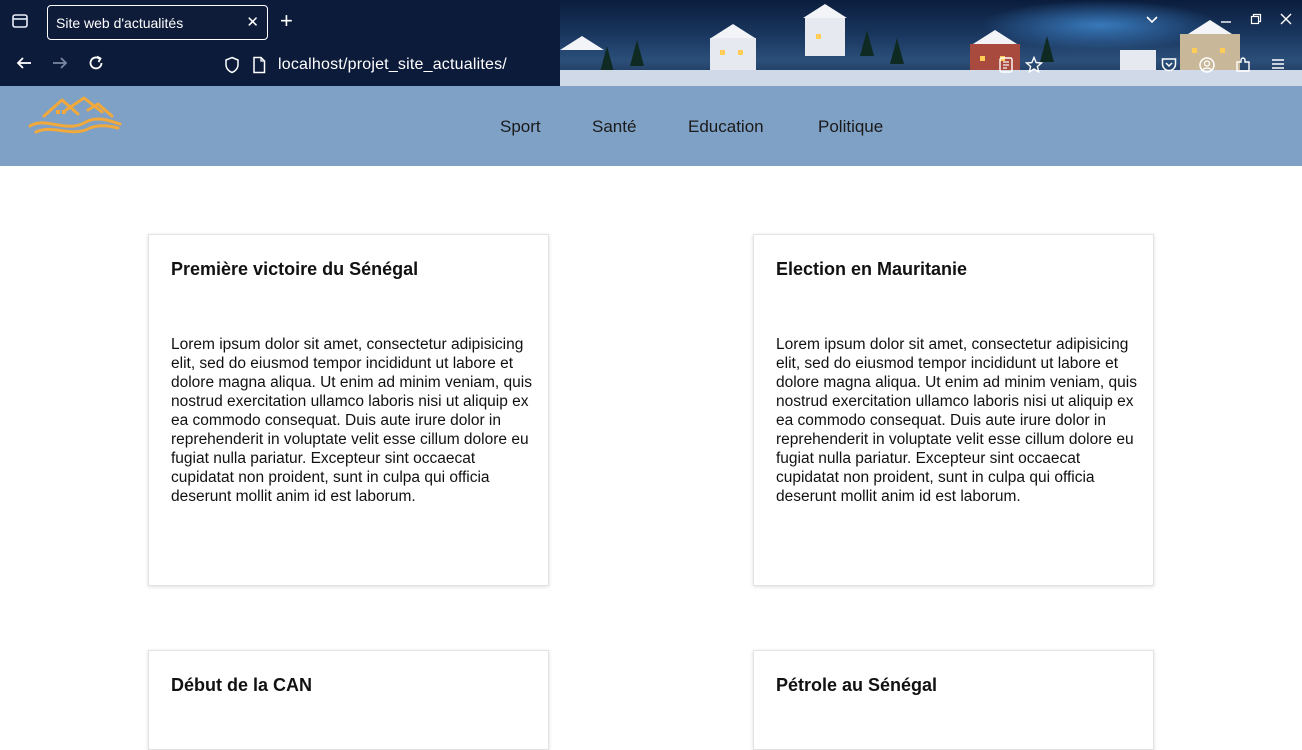 The height and width of the screenshot is (750, 1302). What do you see at coordinates (1006, 67) in the screenshot?
I see `reader-view-icon` at bounding box center [1006, 67].